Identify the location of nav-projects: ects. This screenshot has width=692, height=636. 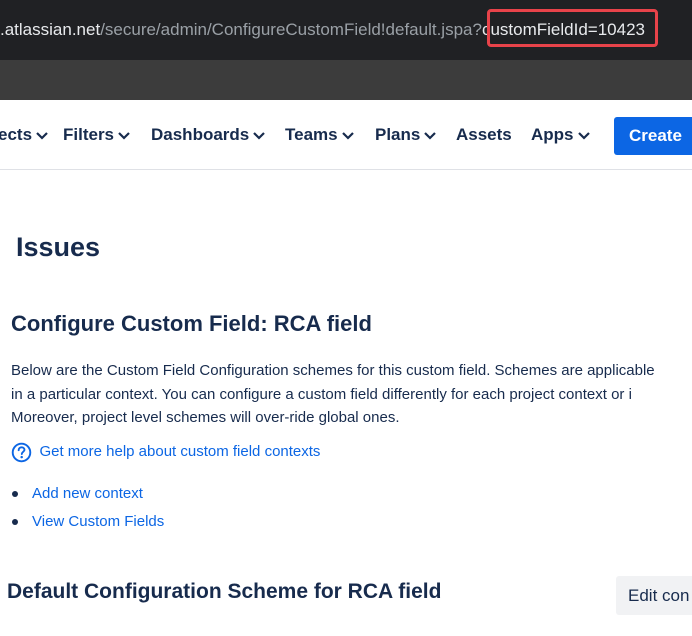
(24, 135).